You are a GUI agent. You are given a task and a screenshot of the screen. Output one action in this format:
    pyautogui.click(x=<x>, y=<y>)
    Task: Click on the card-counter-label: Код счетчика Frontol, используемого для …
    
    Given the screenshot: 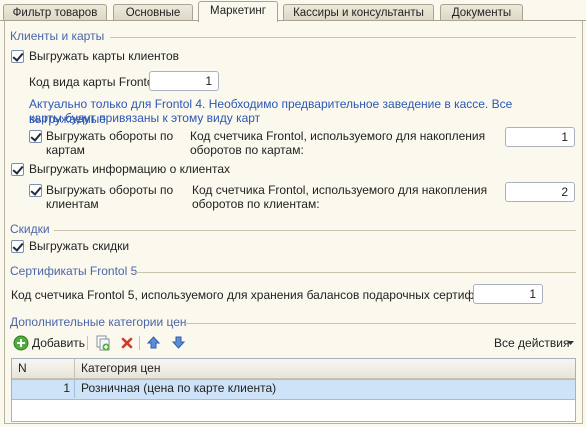 What is the action you would take?
    pyautogui.click(x=337, y=143)
    